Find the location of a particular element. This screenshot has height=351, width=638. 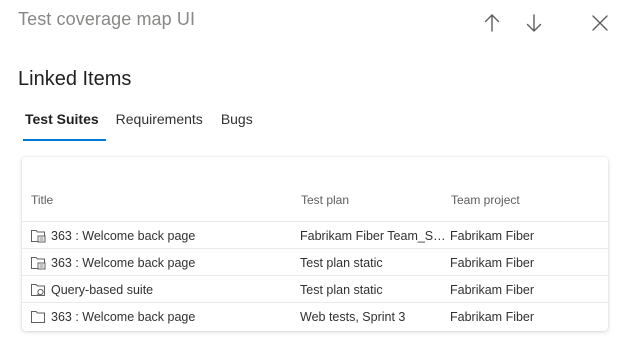

tab-requirements: Requirements is located at coordinates (158, 124).